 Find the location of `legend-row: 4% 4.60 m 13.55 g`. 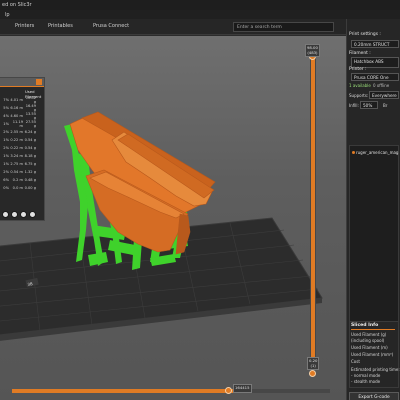

legend-row: 4% 4.60 m 13.55 g is located at coordinates (19, 116).